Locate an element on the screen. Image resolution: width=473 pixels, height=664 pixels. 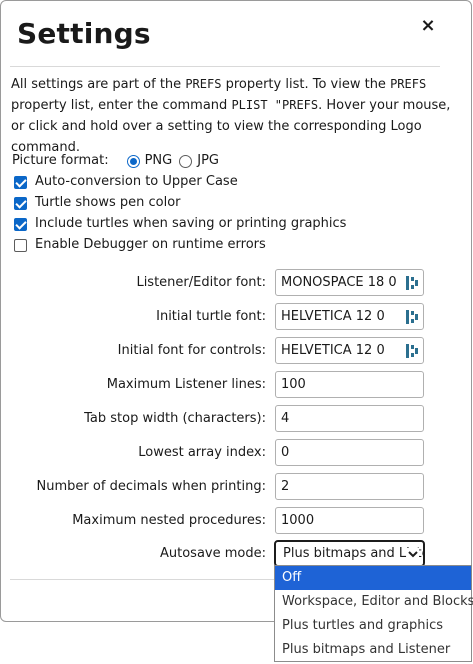
autosave-current-value: Plus bitmaps and Listener is located at coordinates (353, 553).